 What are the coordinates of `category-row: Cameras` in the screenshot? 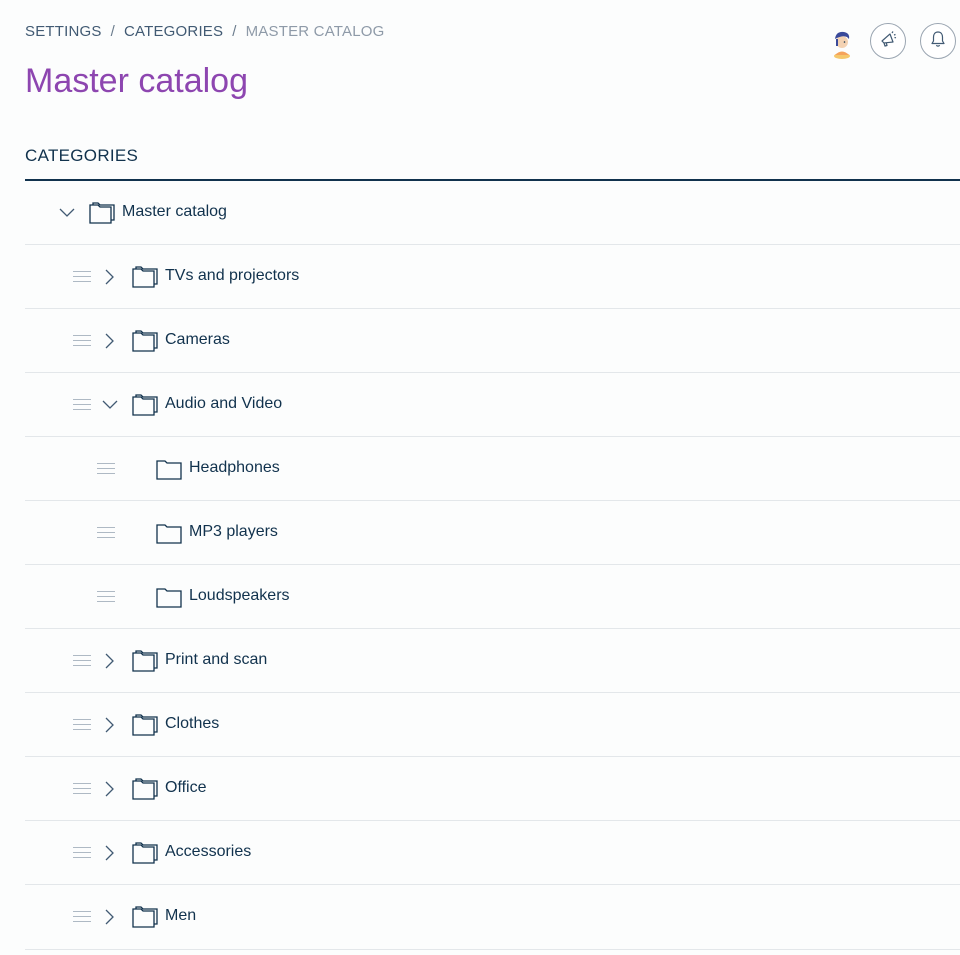 It's located at (492, 341).